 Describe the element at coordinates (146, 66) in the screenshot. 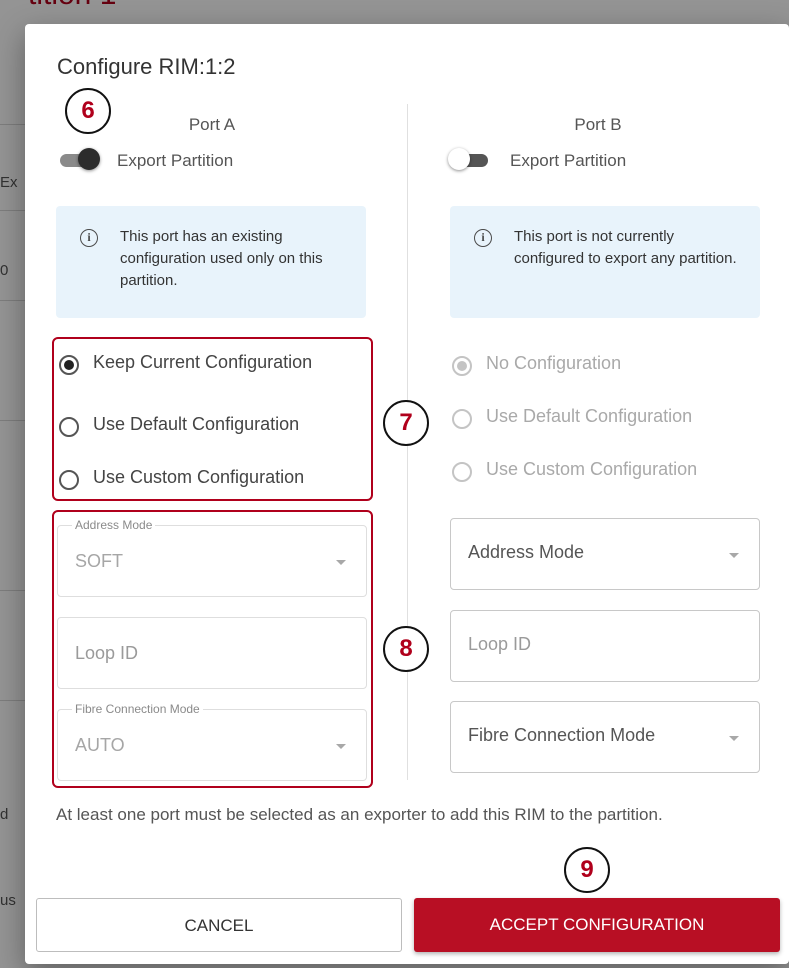

I see `dialog-title: Configure RIM:1:2` at that location.